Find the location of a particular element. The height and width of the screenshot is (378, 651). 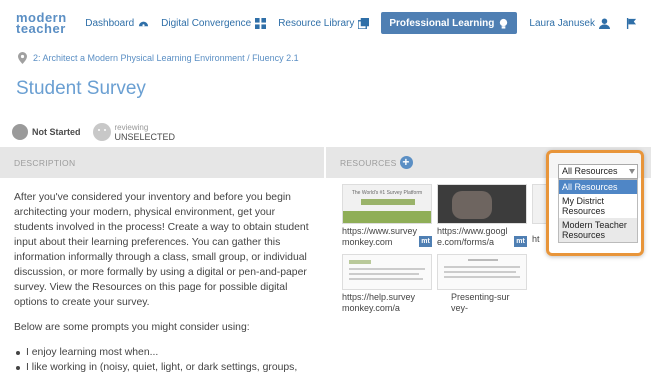

resource-filter-select: All Resources is located at coordinates (598, 171).